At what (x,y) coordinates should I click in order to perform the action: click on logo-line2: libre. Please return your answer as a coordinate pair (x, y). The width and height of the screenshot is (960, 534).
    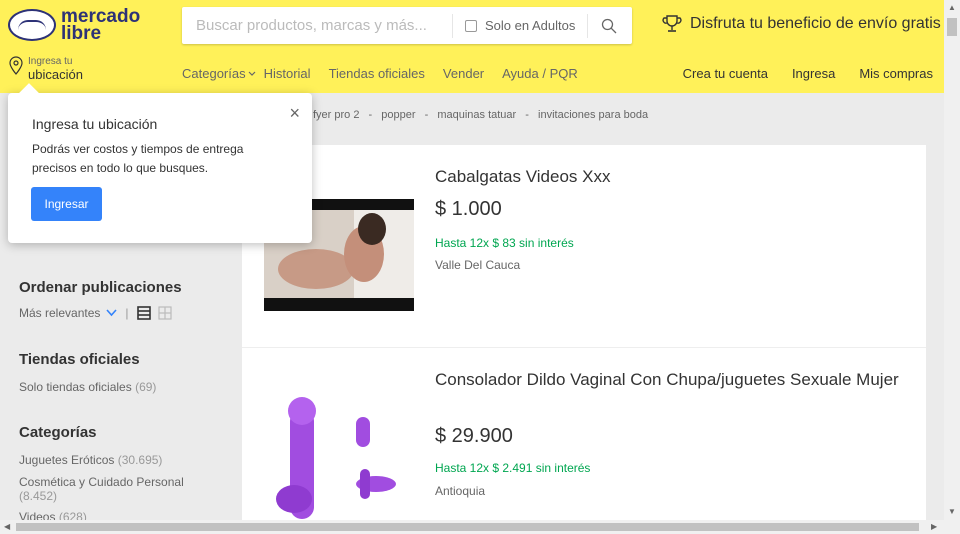
    Looking at the image, I should click on (81, 33).